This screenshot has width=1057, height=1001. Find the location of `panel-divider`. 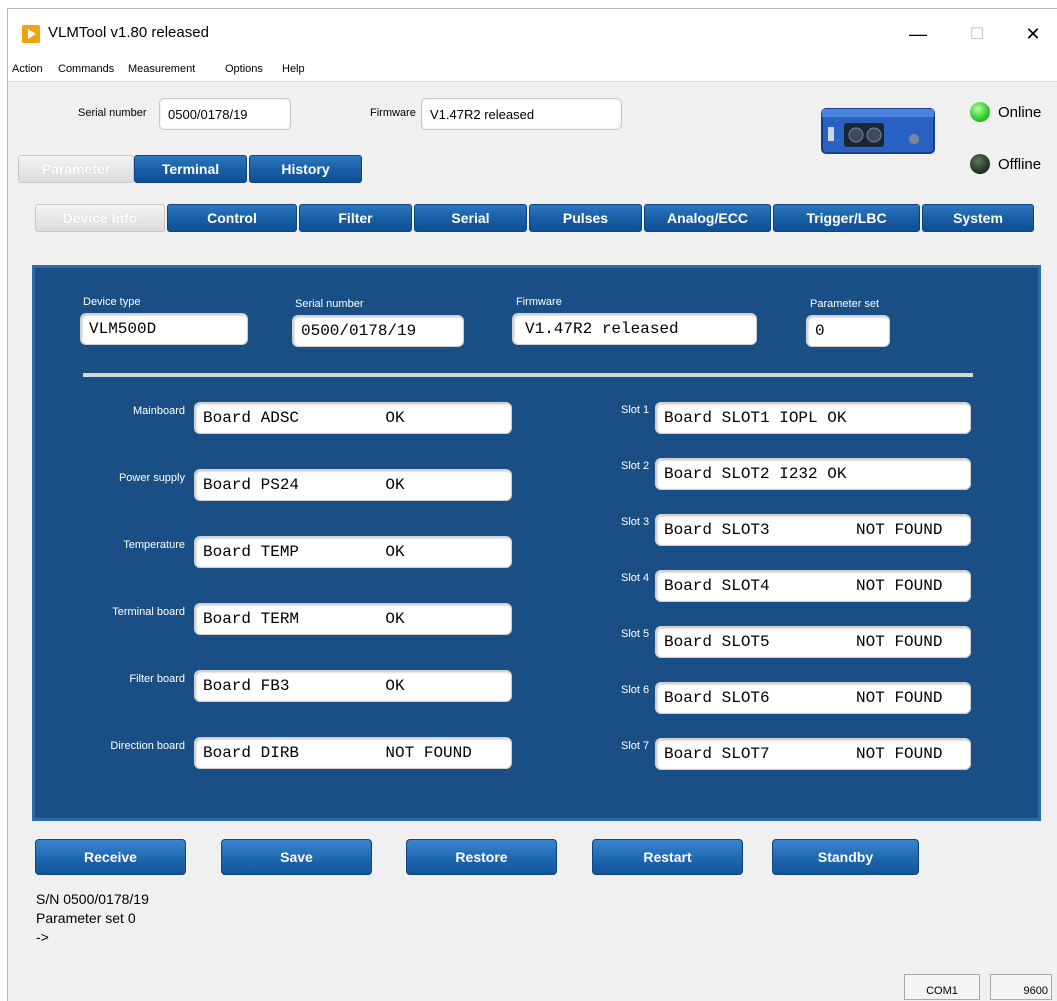

panel-divider is located at coordinates (528, 375).